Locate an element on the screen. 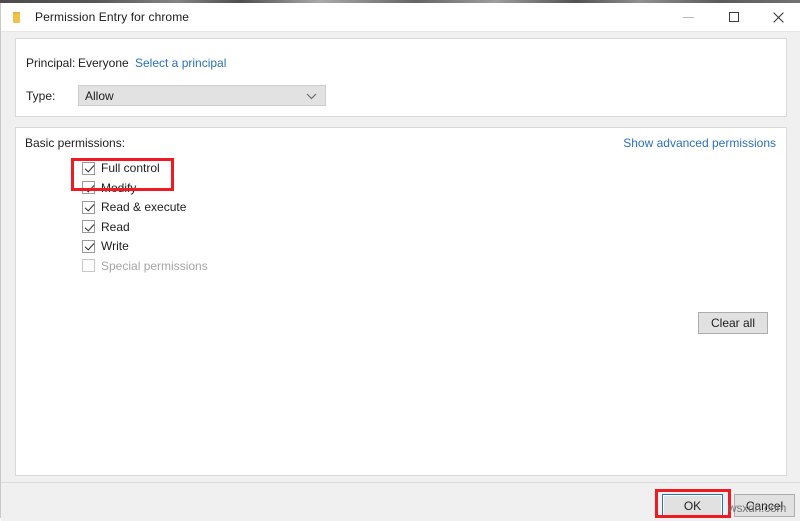 Image resolution: width=800 pixels, height=521 pixels. checkbox-write is located at coordinates (88, 246).